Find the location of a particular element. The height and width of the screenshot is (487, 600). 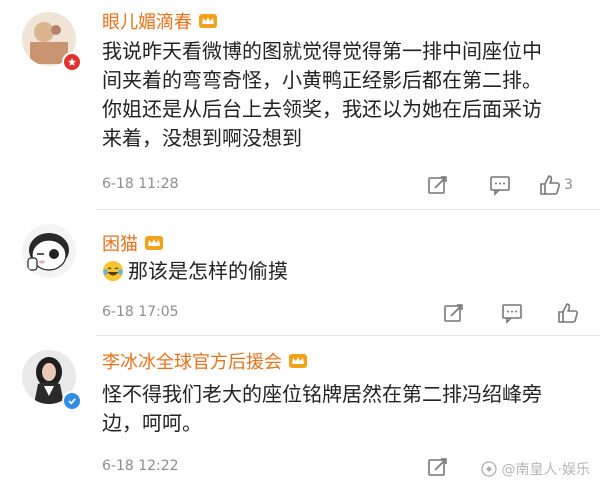

username: 困猫 is located at coordinates (133, 243).